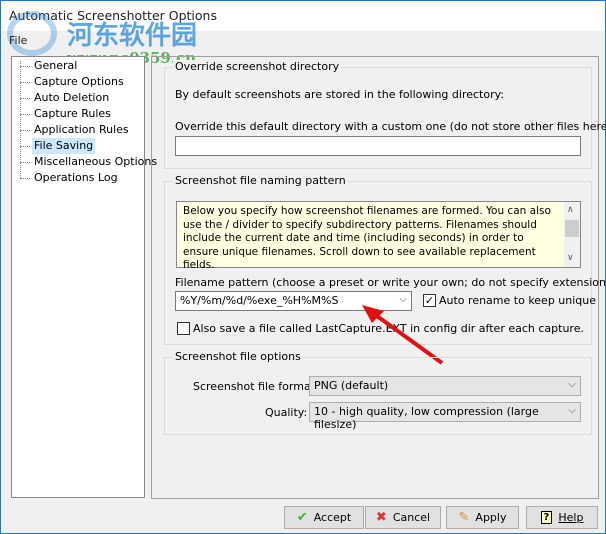  Describe the element at coordinates (464, 517) in the screenshot. I see `pencil-icon: ✎` at that location.